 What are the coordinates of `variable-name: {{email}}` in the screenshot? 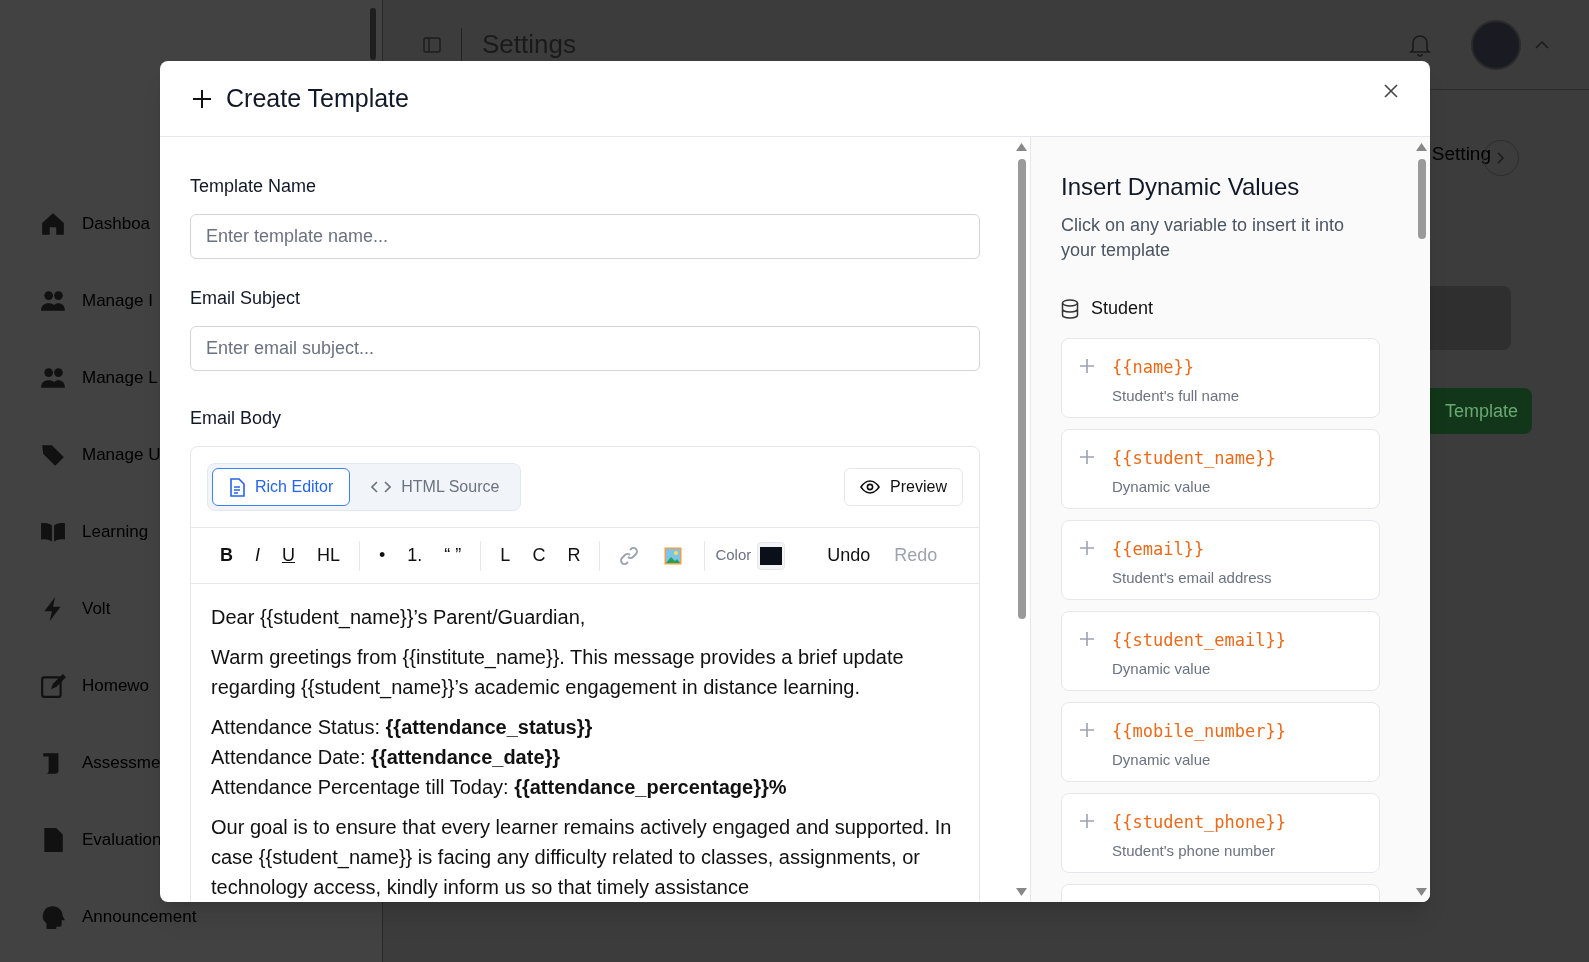 It's located at (1159, 549).